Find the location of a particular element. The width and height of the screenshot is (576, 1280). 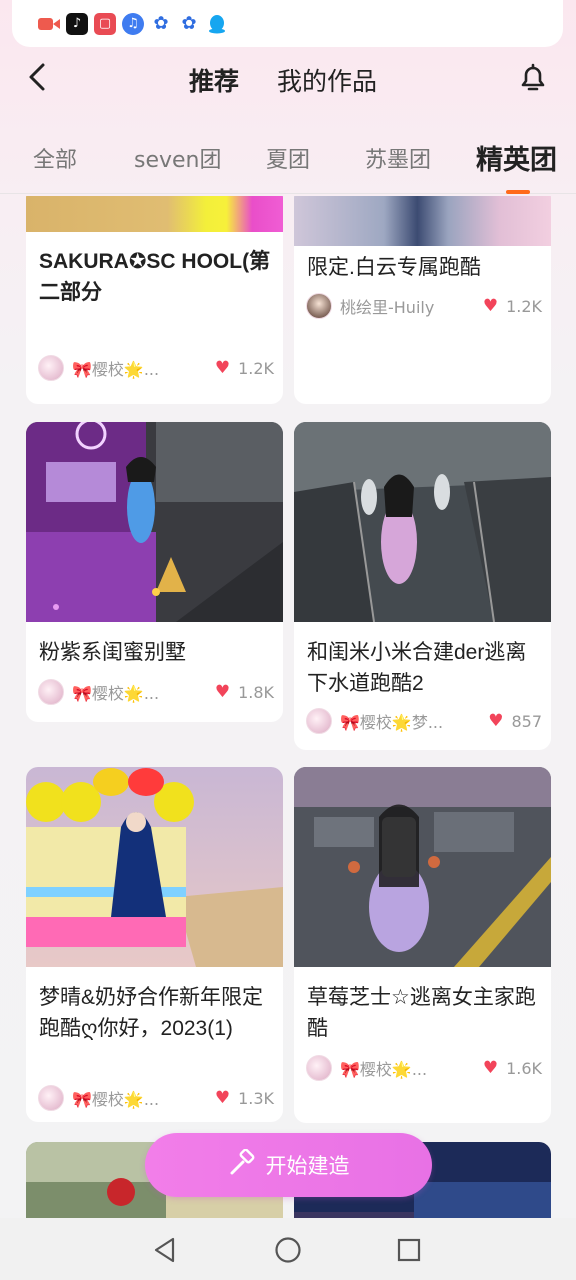

work-meta: 桃绘里-Huily ♥ 1.2K is located at coordinates (424, 306).